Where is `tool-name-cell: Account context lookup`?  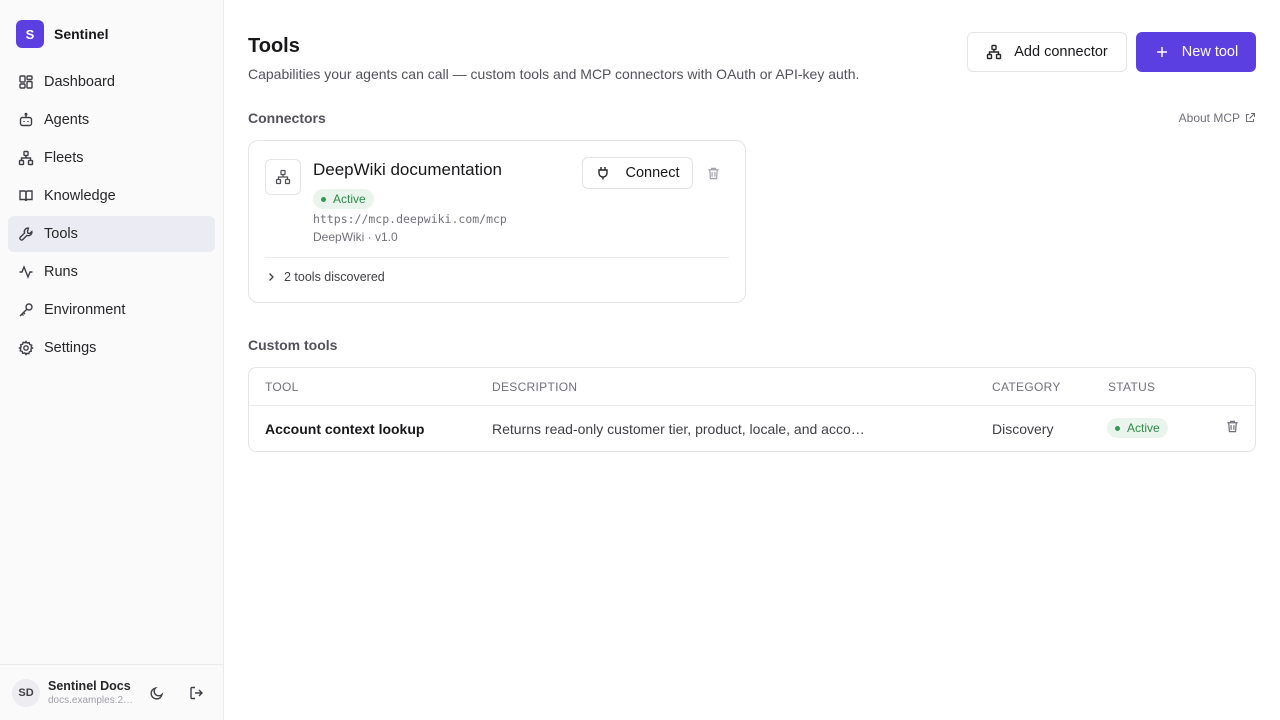
tool-name-cell: Account context lookup is located at coordinates (344, 429).